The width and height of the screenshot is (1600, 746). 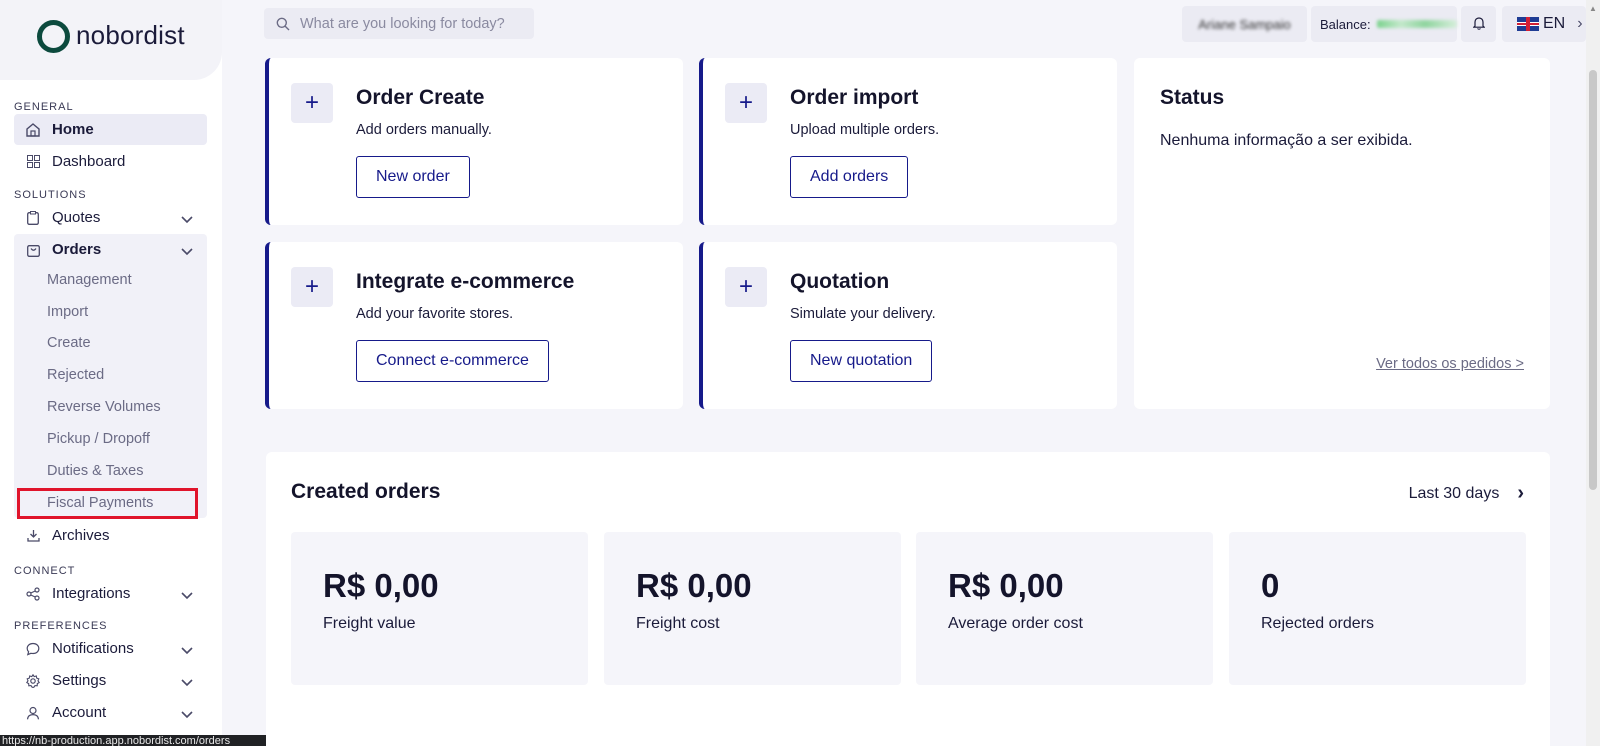 What do you see at coordinates (452, 361) in the screenshot?
I see `connect-ecommerce-button: Connect e-commerce` at bounding box center [452, 361].